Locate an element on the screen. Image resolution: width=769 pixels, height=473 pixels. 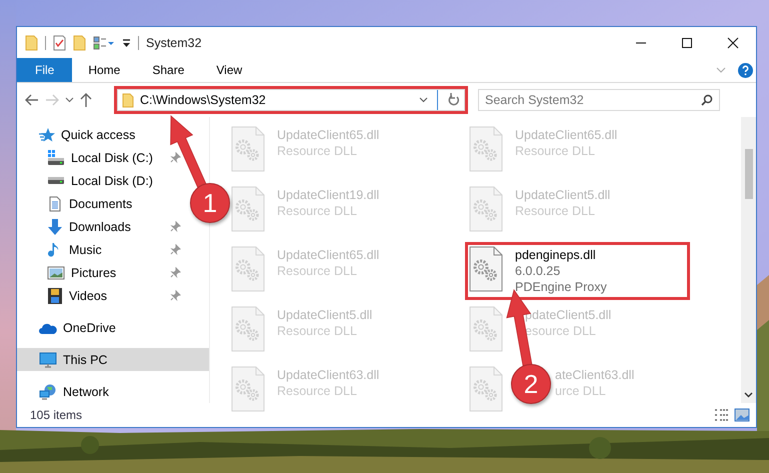
nav-item: Documents is located at coordinates (100, 203).